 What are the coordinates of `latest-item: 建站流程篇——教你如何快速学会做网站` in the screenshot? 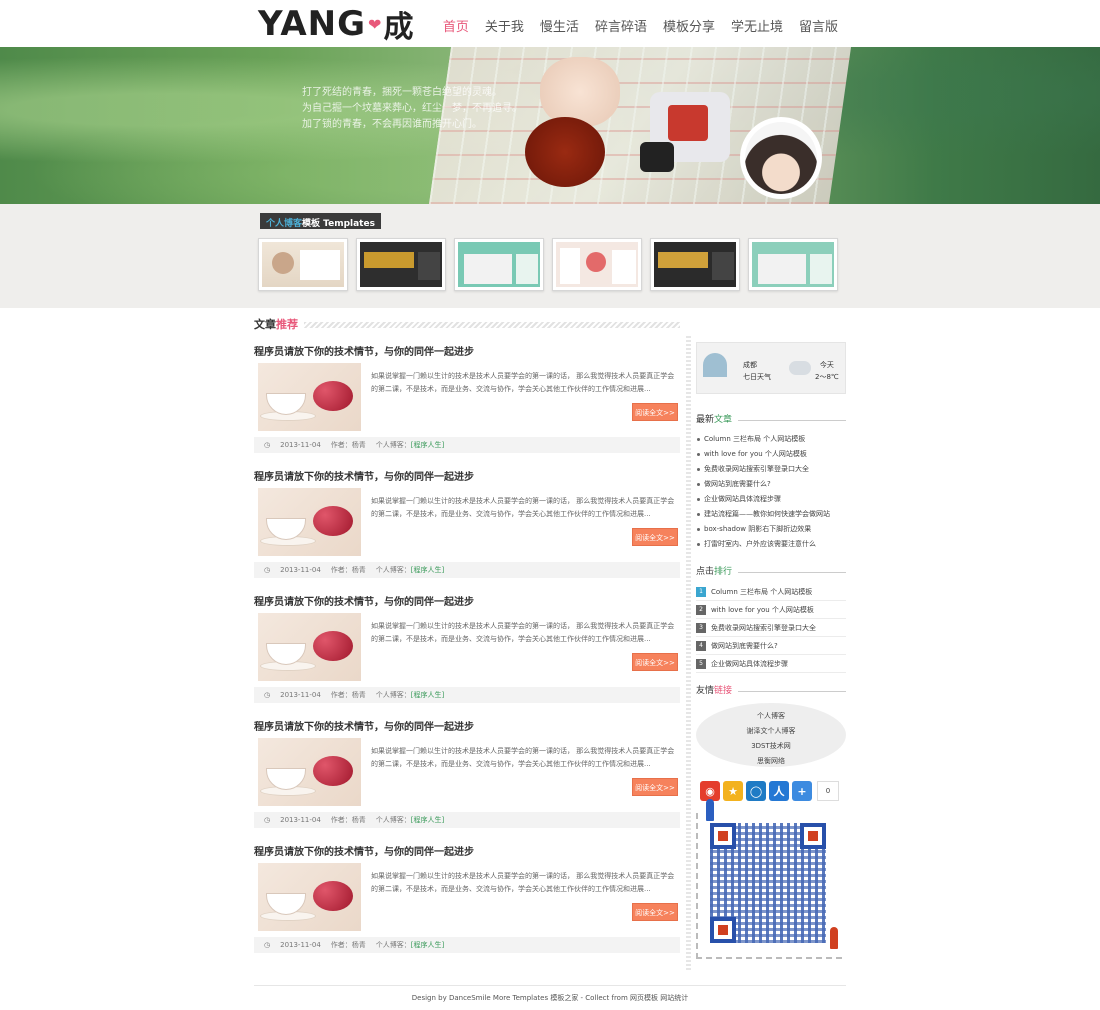 It's located at (771, 514).